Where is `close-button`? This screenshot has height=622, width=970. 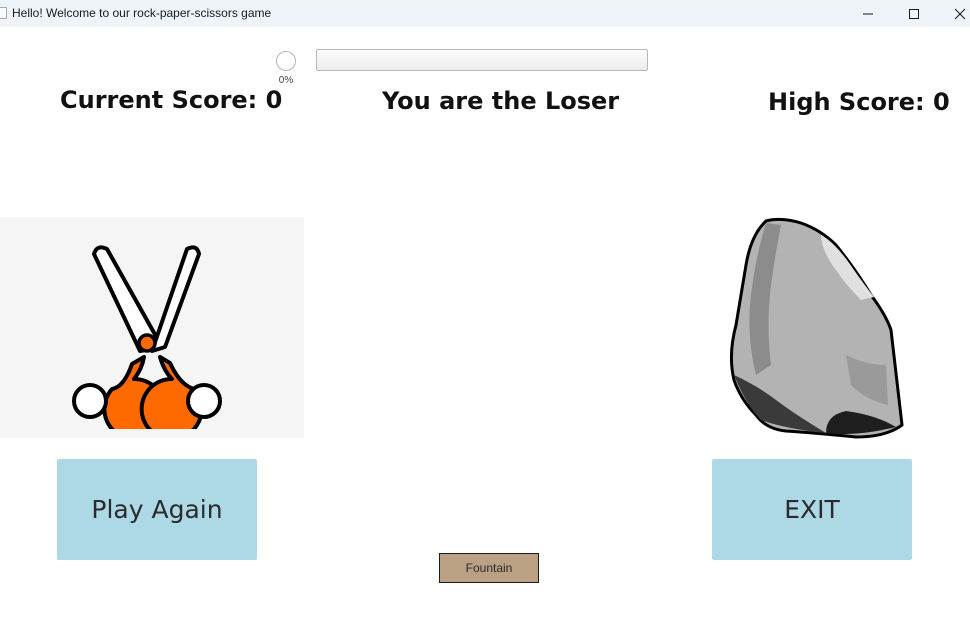 close-button is located at coordinates (953, 13).